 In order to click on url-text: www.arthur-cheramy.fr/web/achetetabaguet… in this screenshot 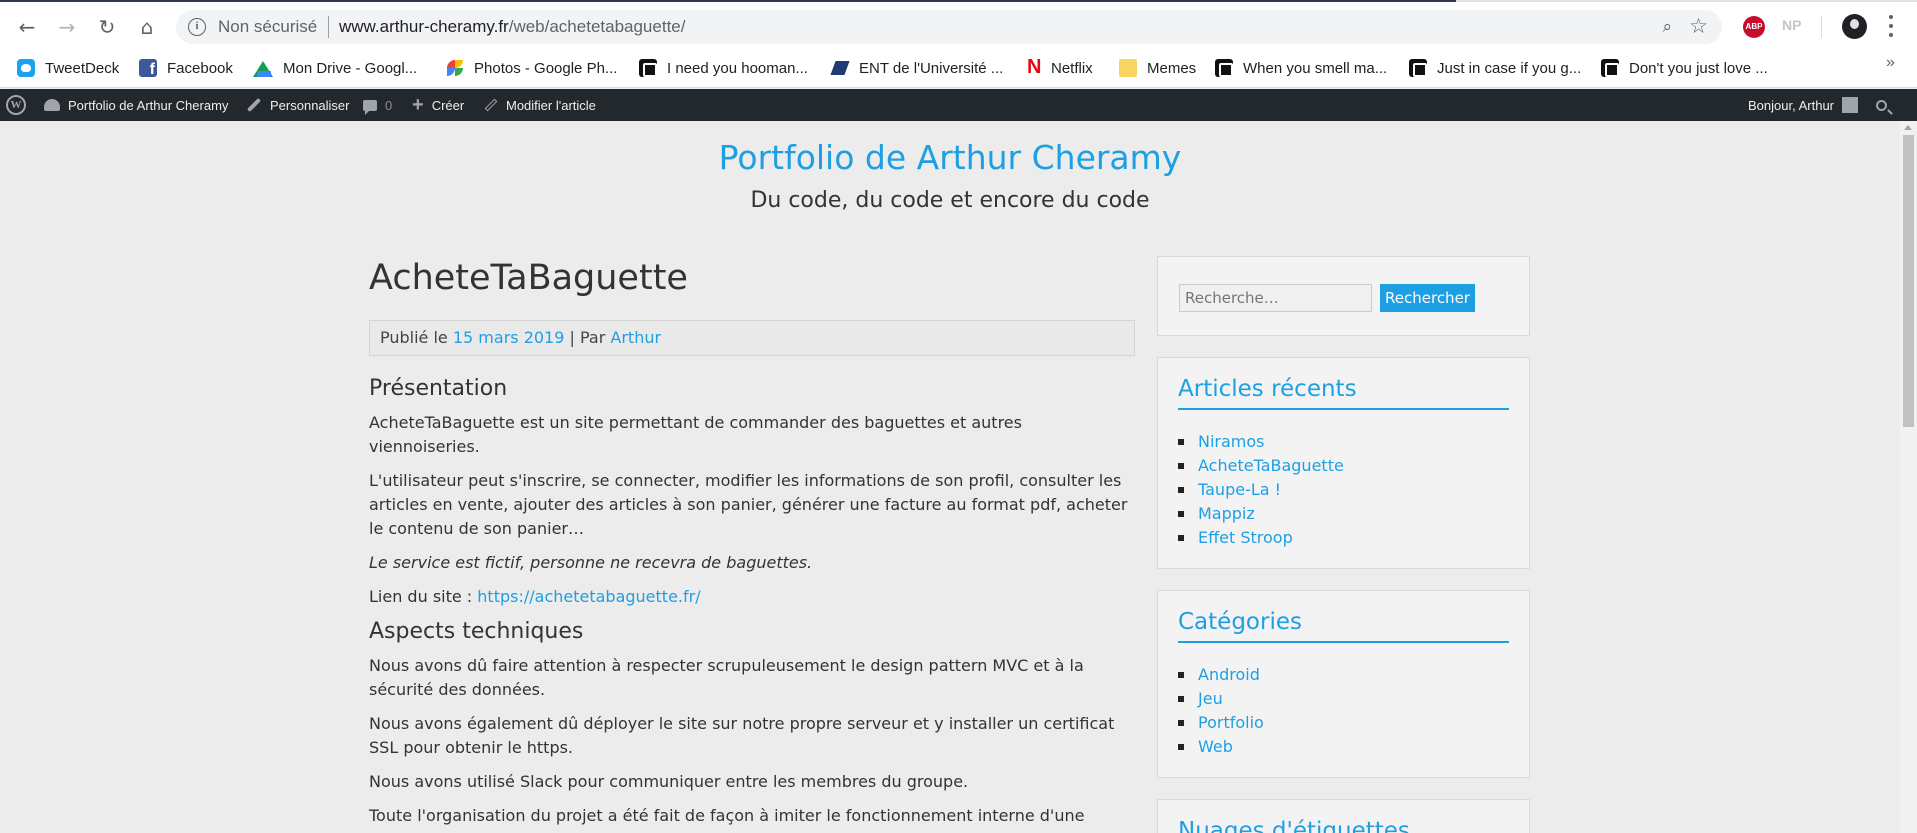, I will do `click(512, 27)`.